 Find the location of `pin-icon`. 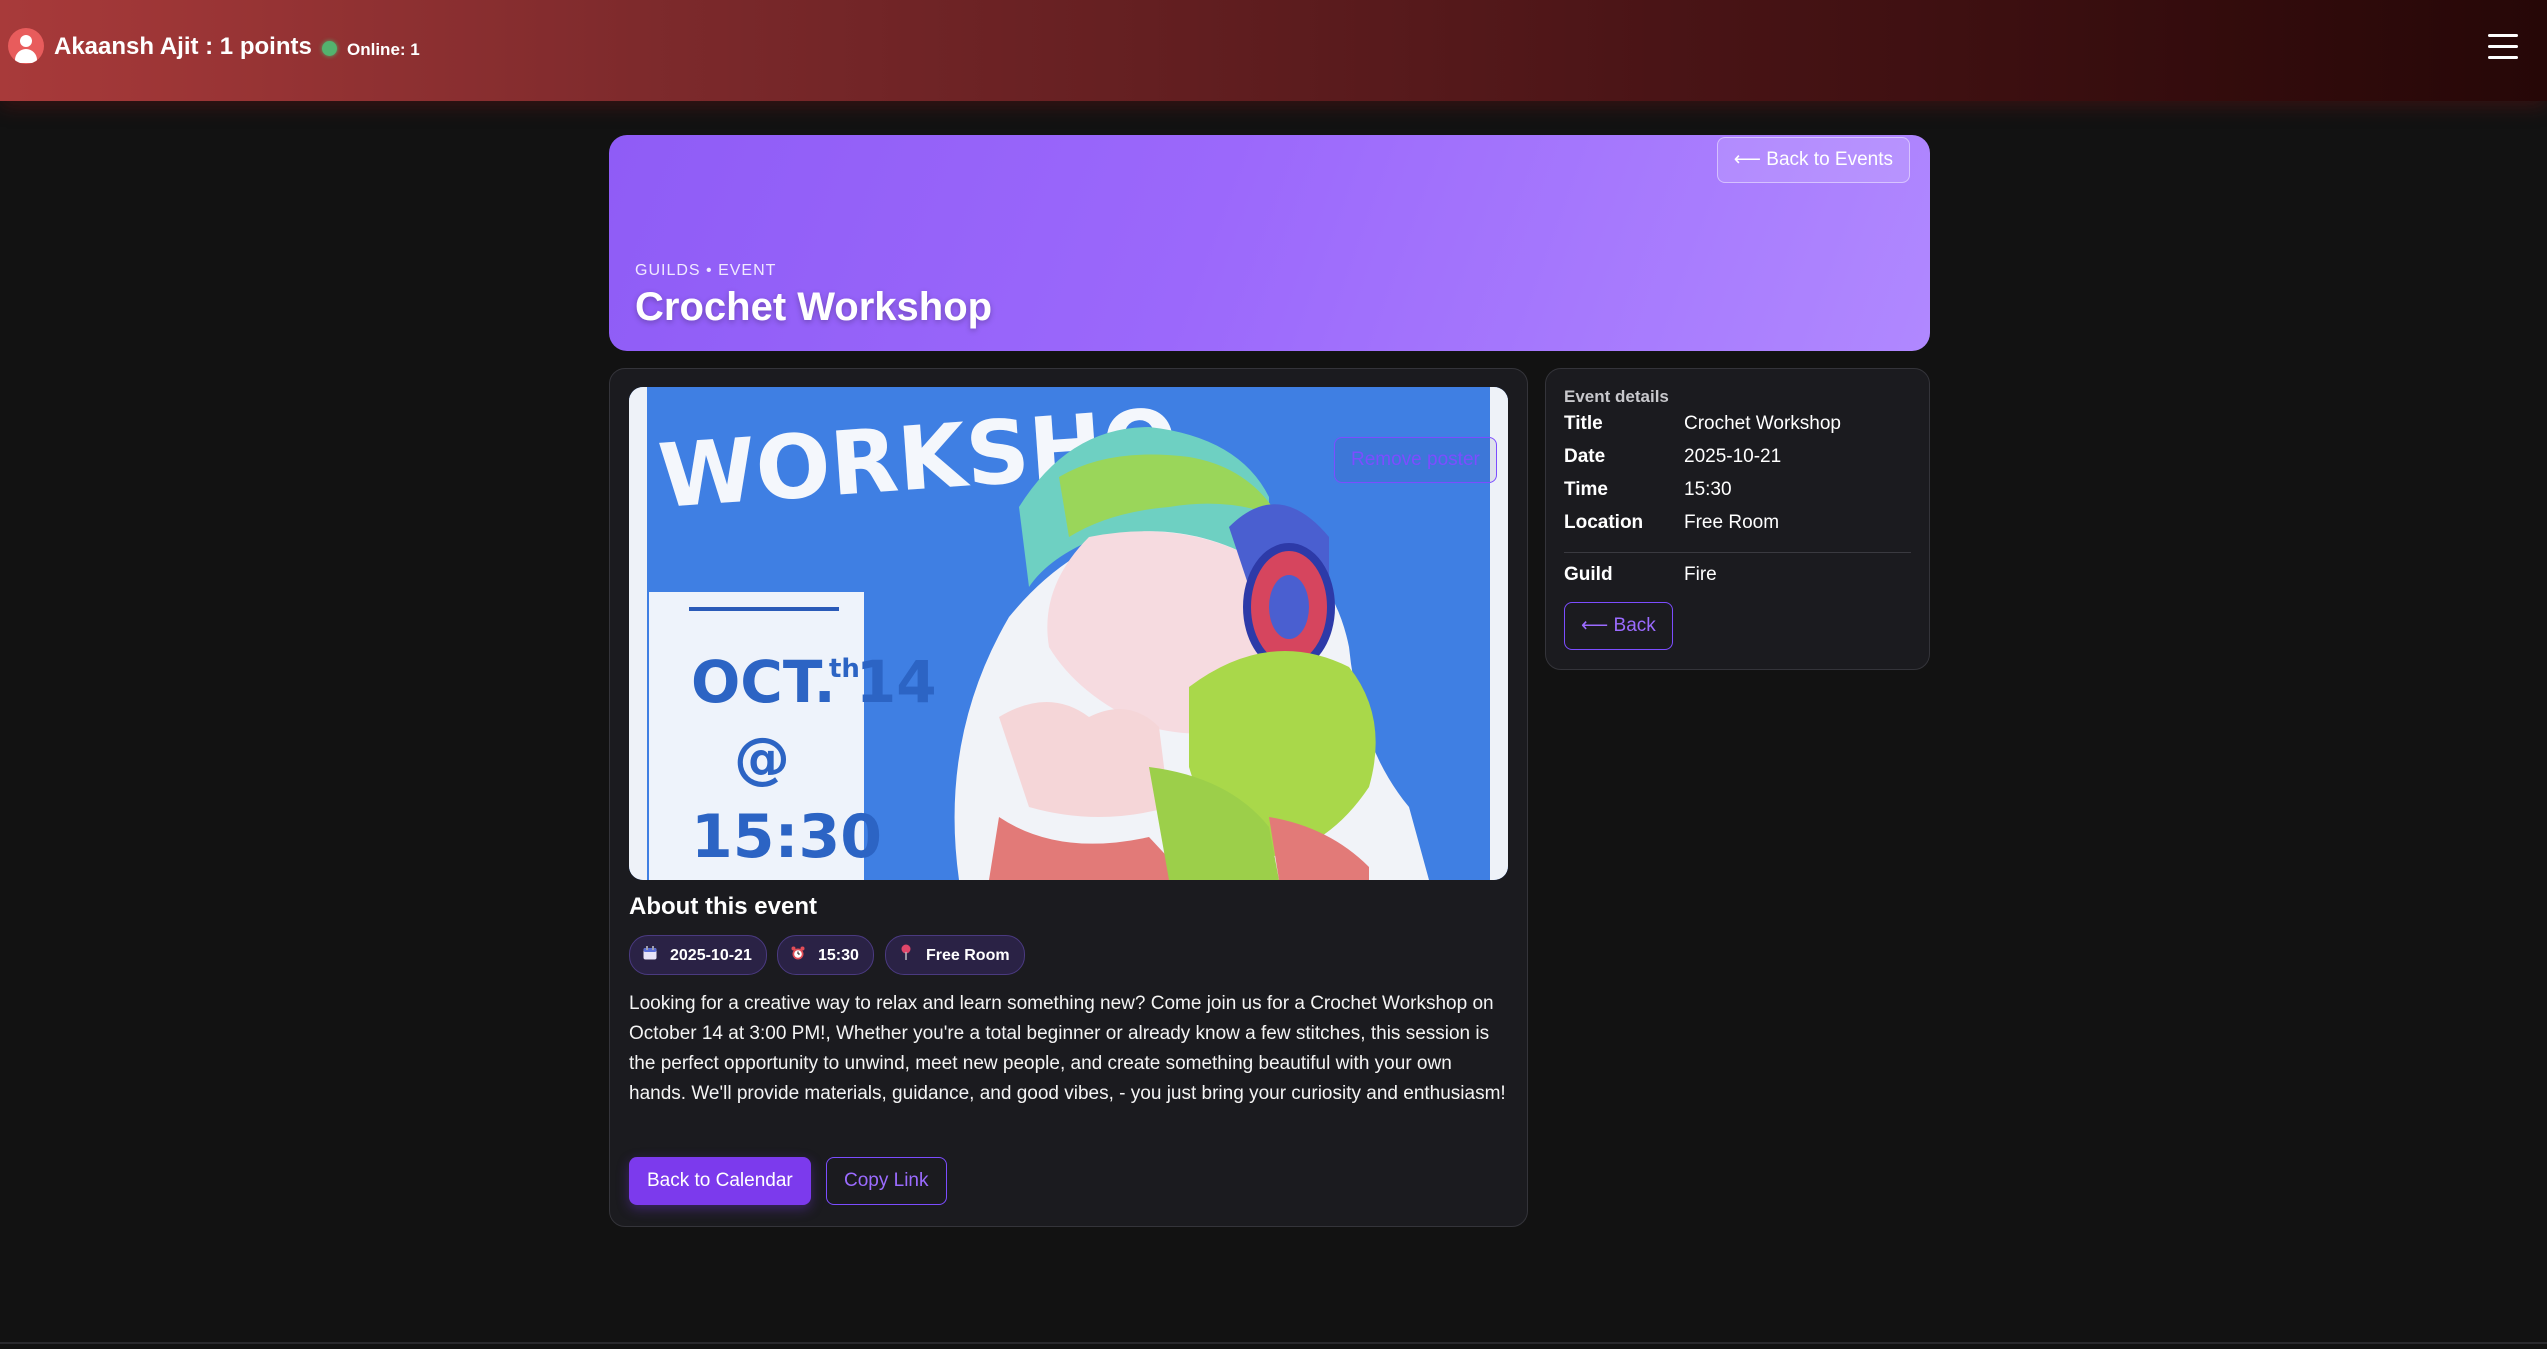

pin-icon is located at coordinates (906, 955).